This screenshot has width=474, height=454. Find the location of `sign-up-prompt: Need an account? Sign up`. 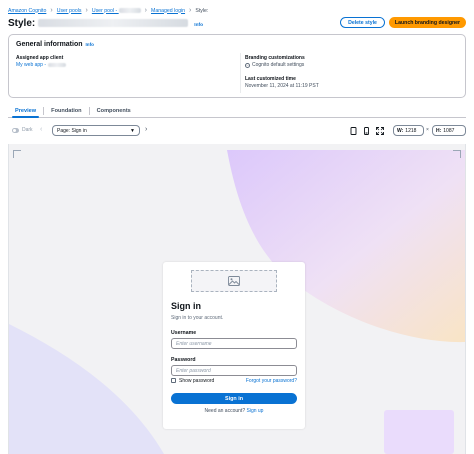

sign-up-prompt: Need an account? Sign up is located at coordinates (234, 411).